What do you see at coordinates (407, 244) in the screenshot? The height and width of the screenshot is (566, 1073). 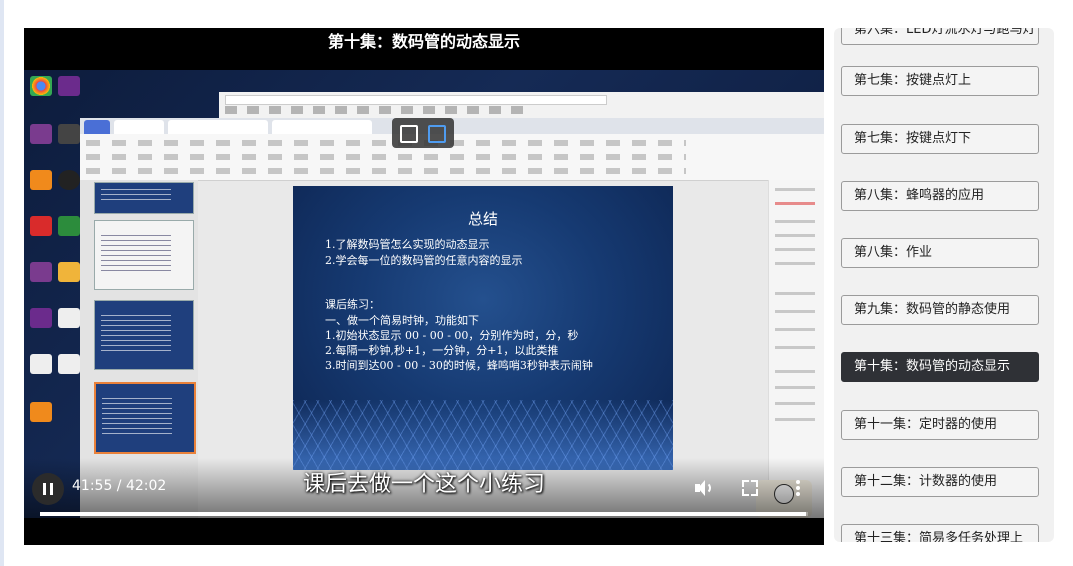 I see `slide-line: 1.了解数码管怎么实现的动态显示` at bounding box center [407, 244].